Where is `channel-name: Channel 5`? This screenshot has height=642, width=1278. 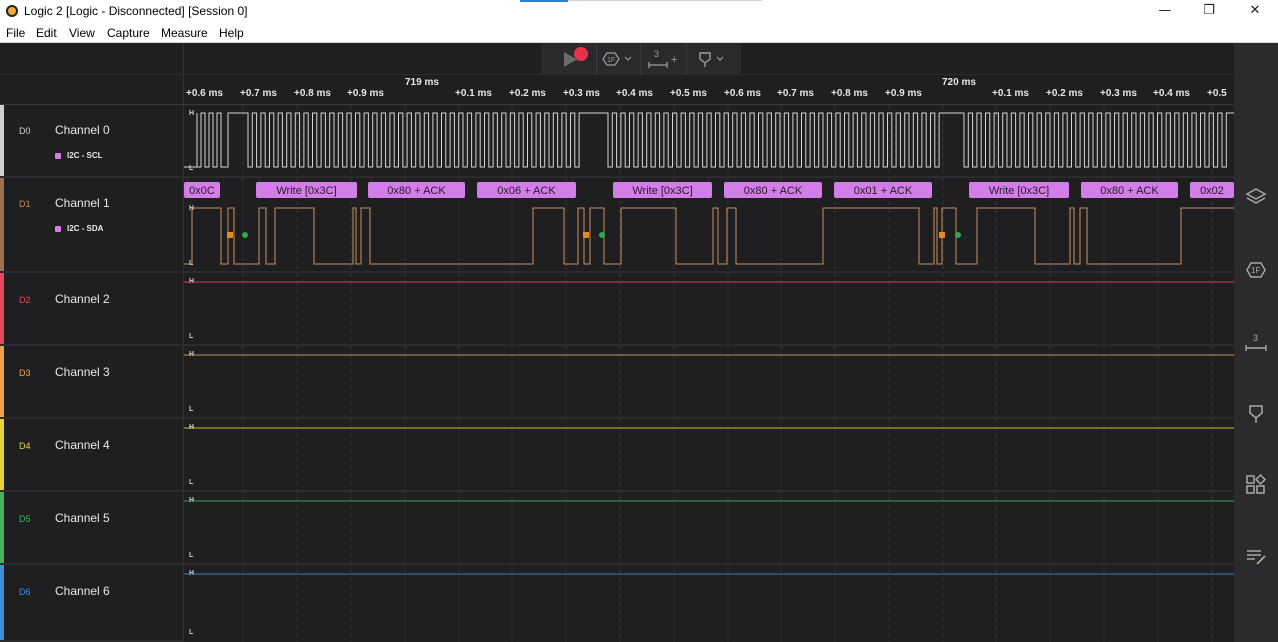
channel-name: Channel 5 is located at coordinates (82, 518).